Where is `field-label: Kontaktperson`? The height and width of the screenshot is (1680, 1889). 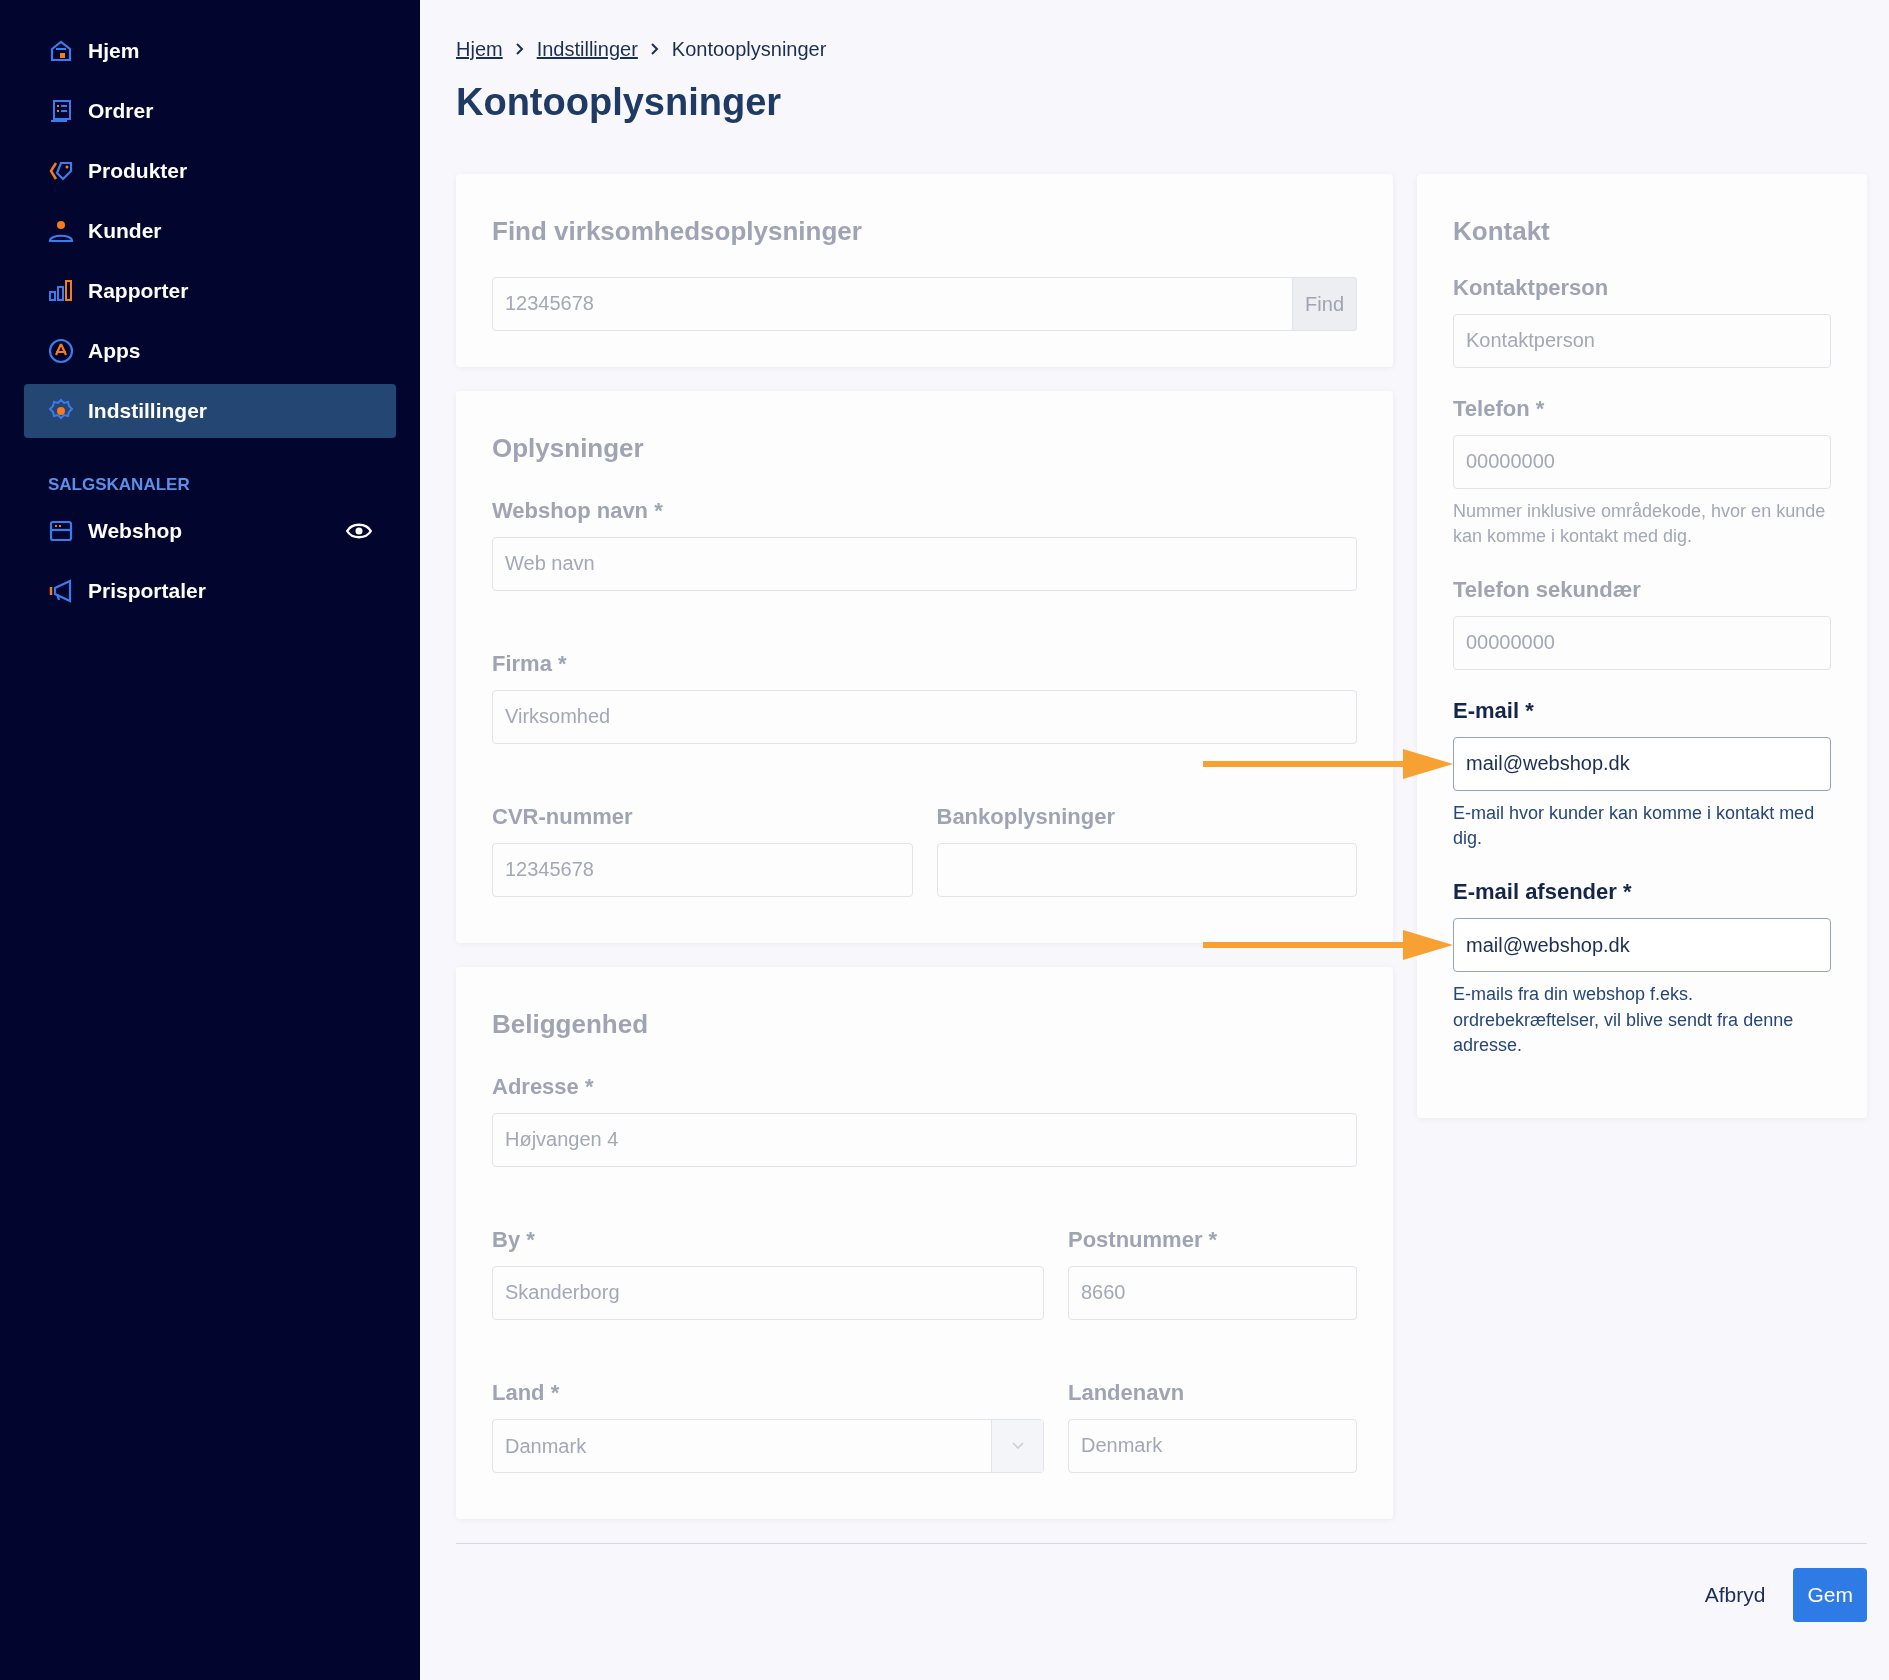
field-label: Kontaktperson is located at coordinates (1531, 287).